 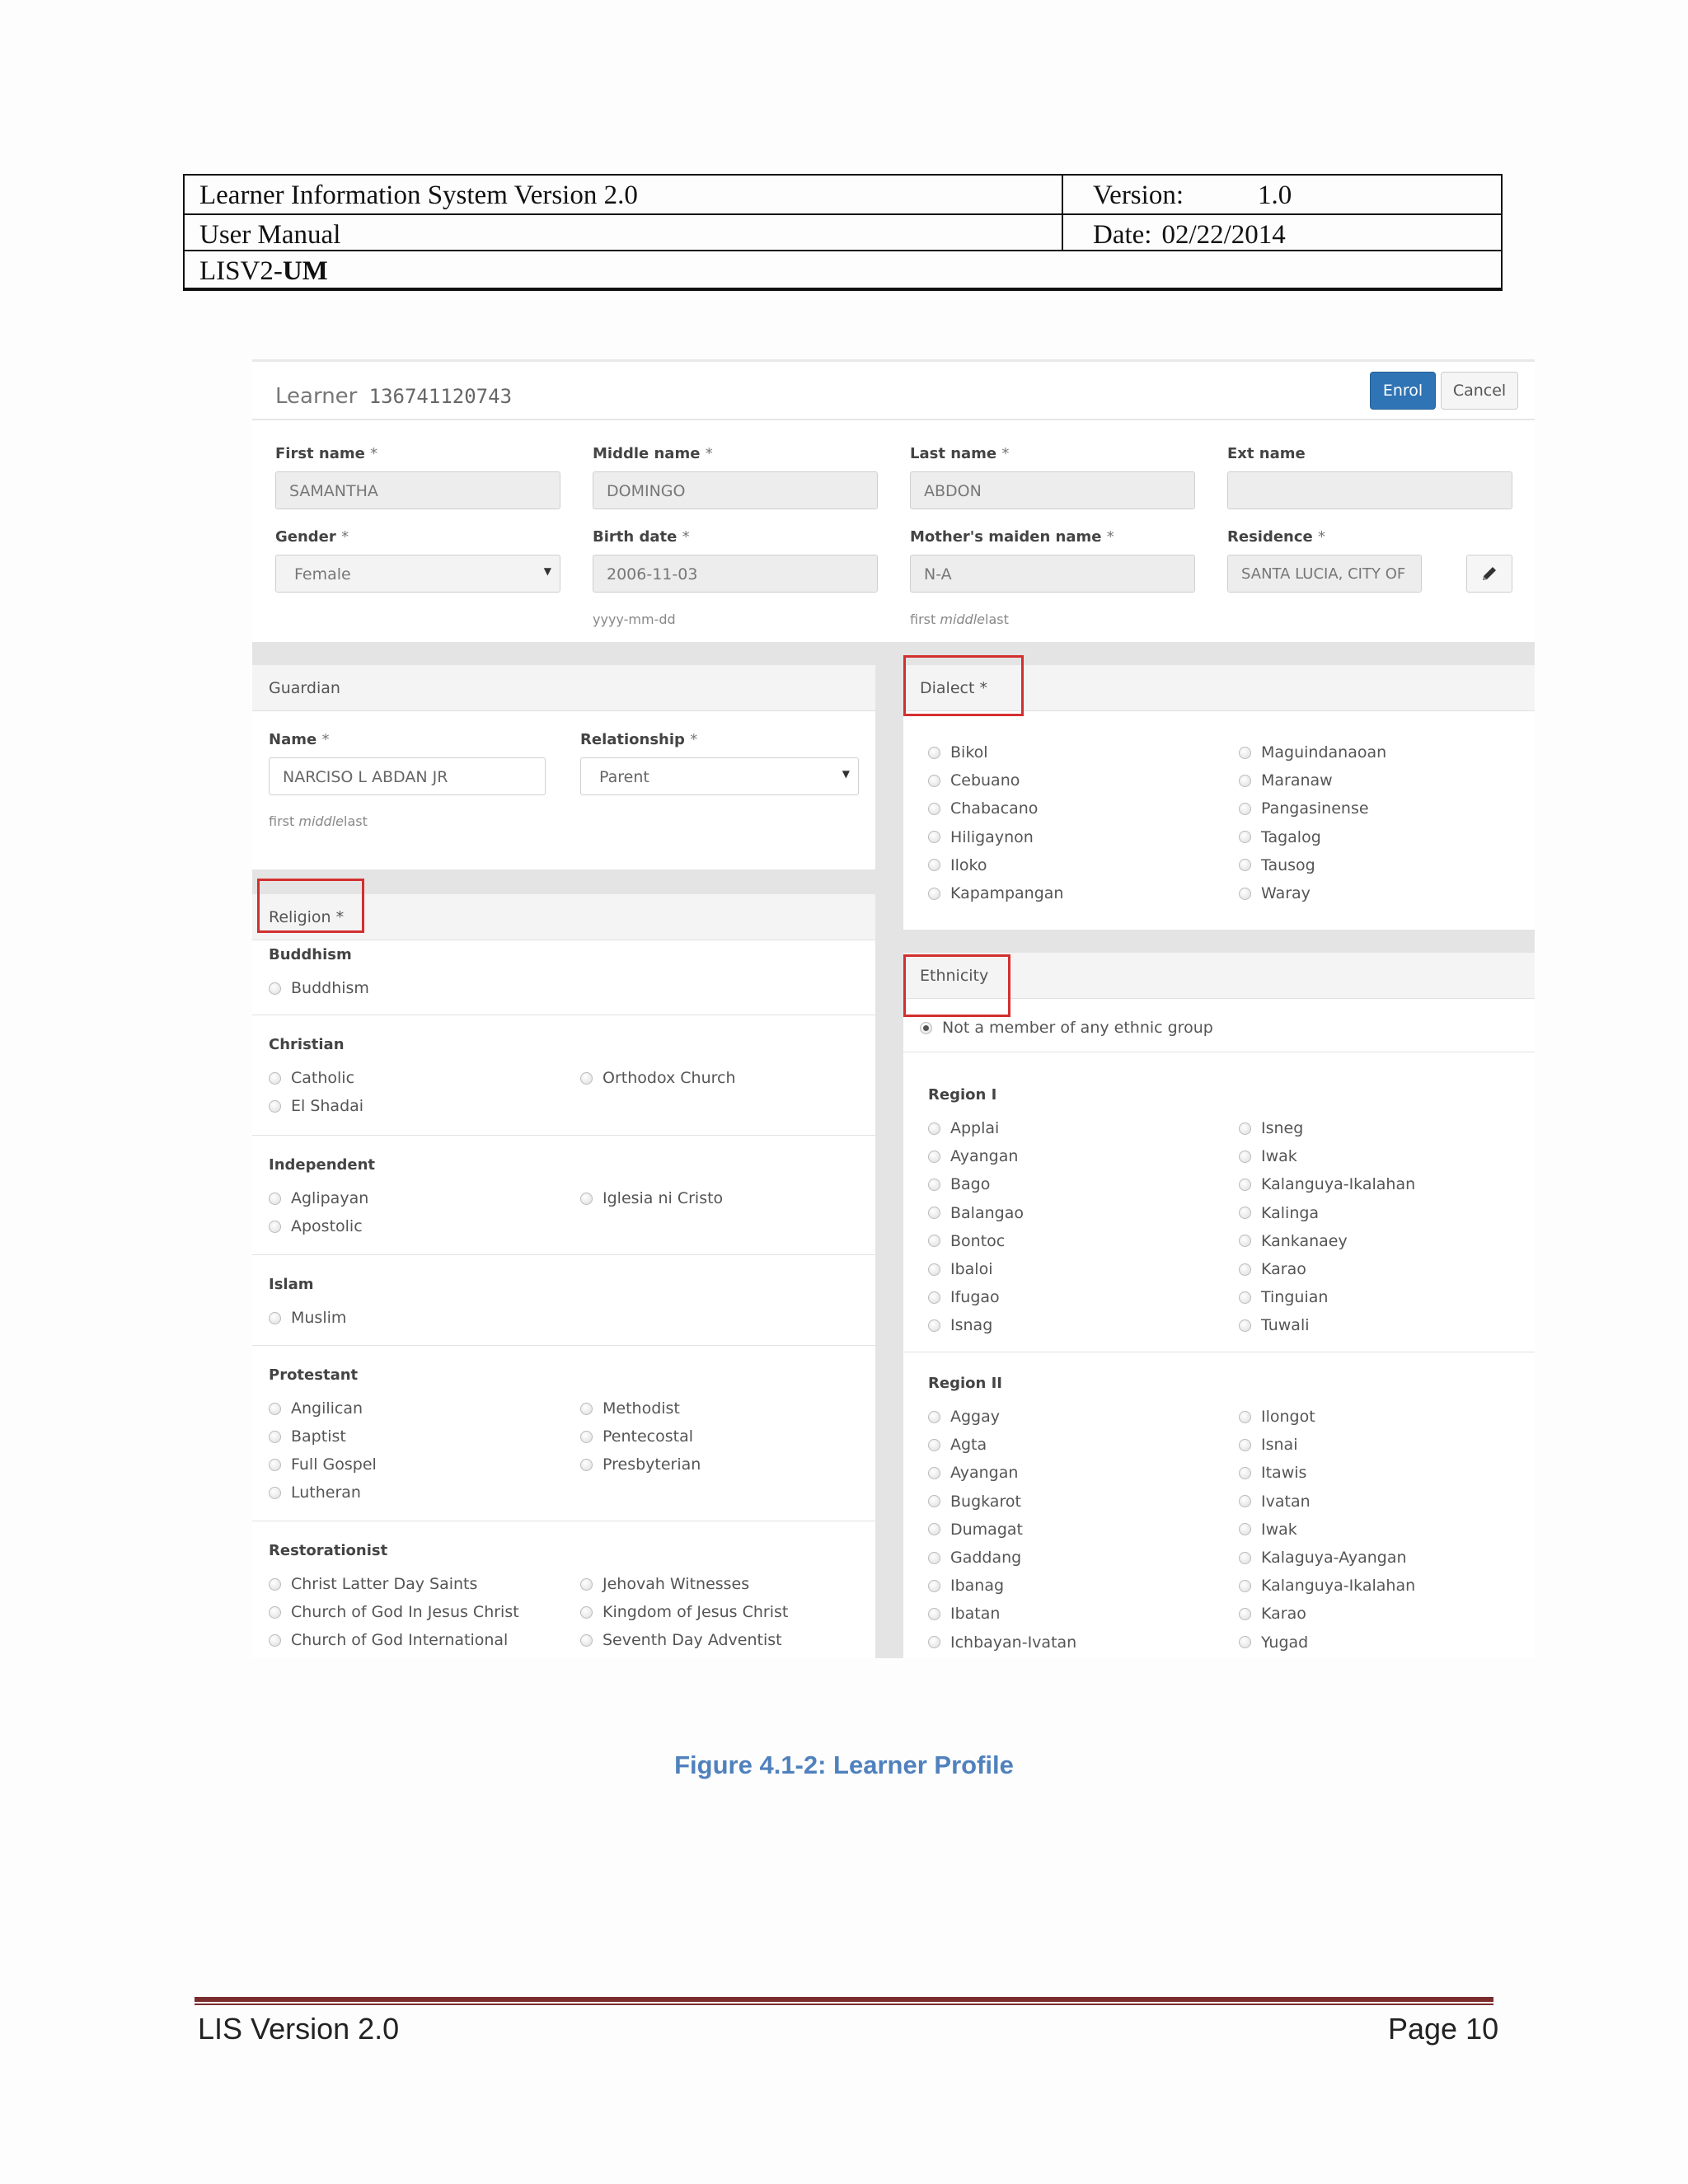 I want to click on radio-option-pangasinense: Pangasinense, so click(x=1304, y=808).